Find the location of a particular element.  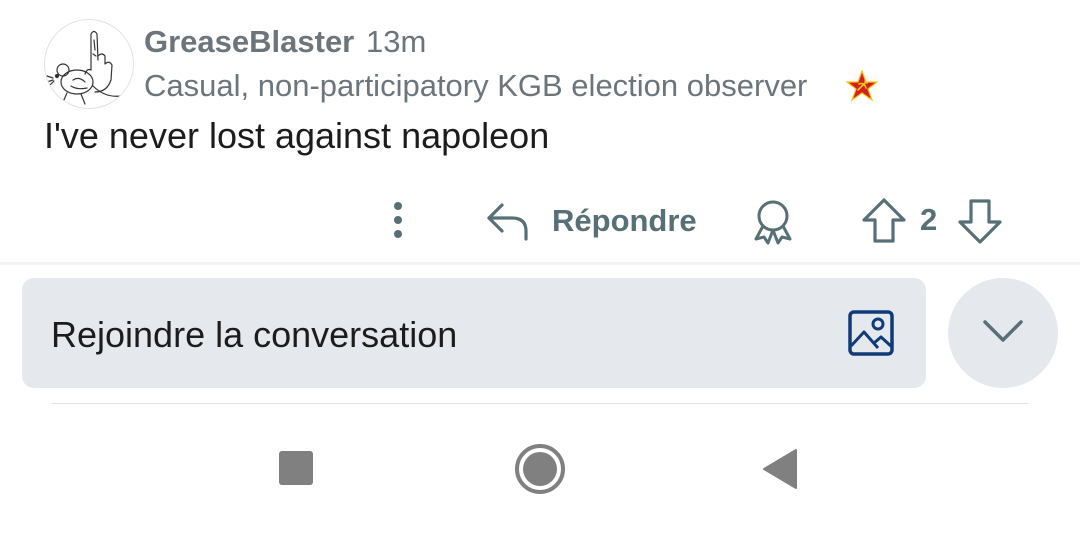

username: GreaseBlaster is located at coordinates (249, 42).